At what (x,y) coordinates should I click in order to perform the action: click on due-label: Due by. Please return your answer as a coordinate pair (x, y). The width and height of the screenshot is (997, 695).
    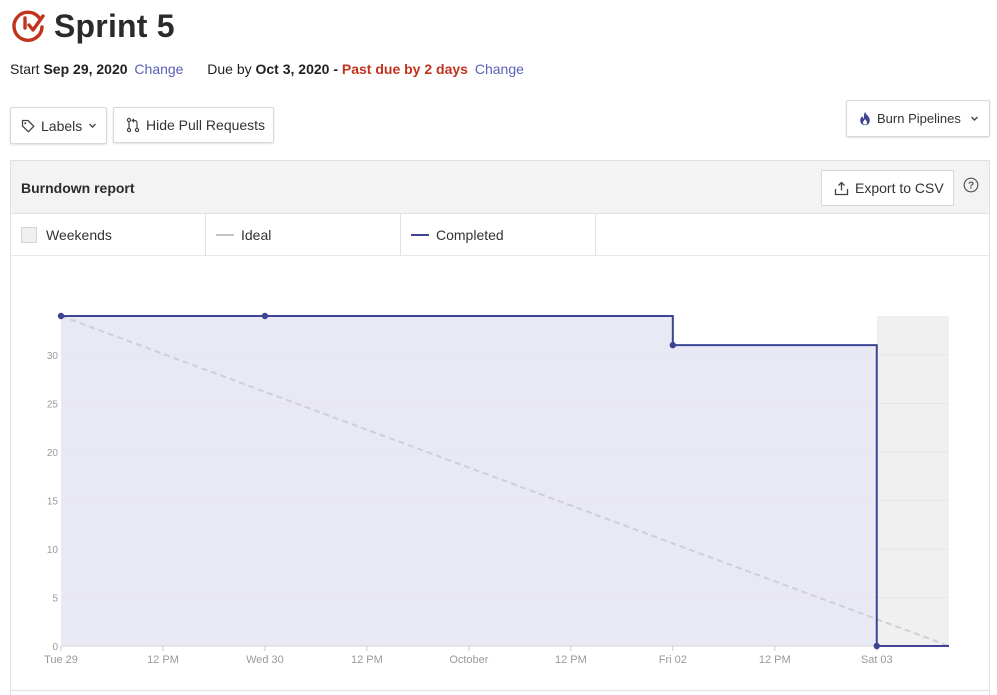
    Looking at the image, I should click on (229, 69).